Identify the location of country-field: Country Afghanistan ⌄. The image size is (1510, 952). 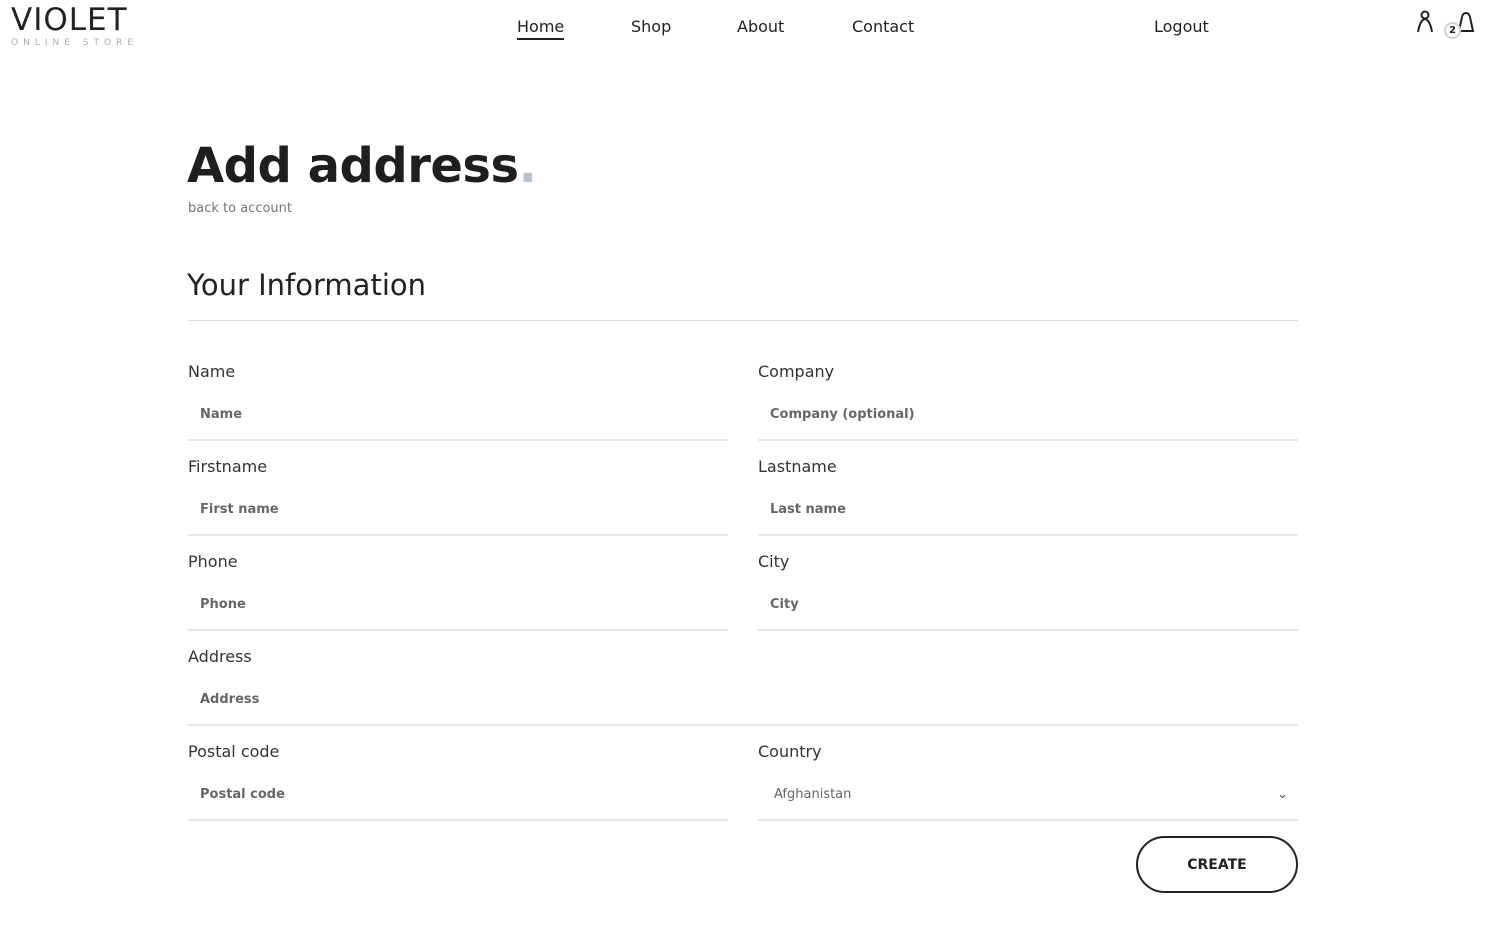
(1028, 781).